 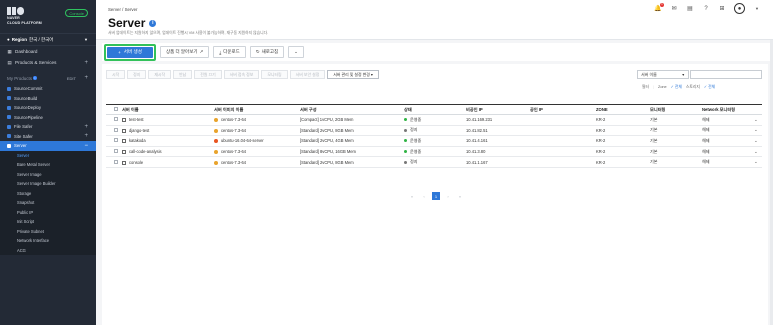 What do you see at coordinates (659, 7) in the screenshot?
I see `notification-bell-icon: 🔔 1` at bounding box center [659, 7].